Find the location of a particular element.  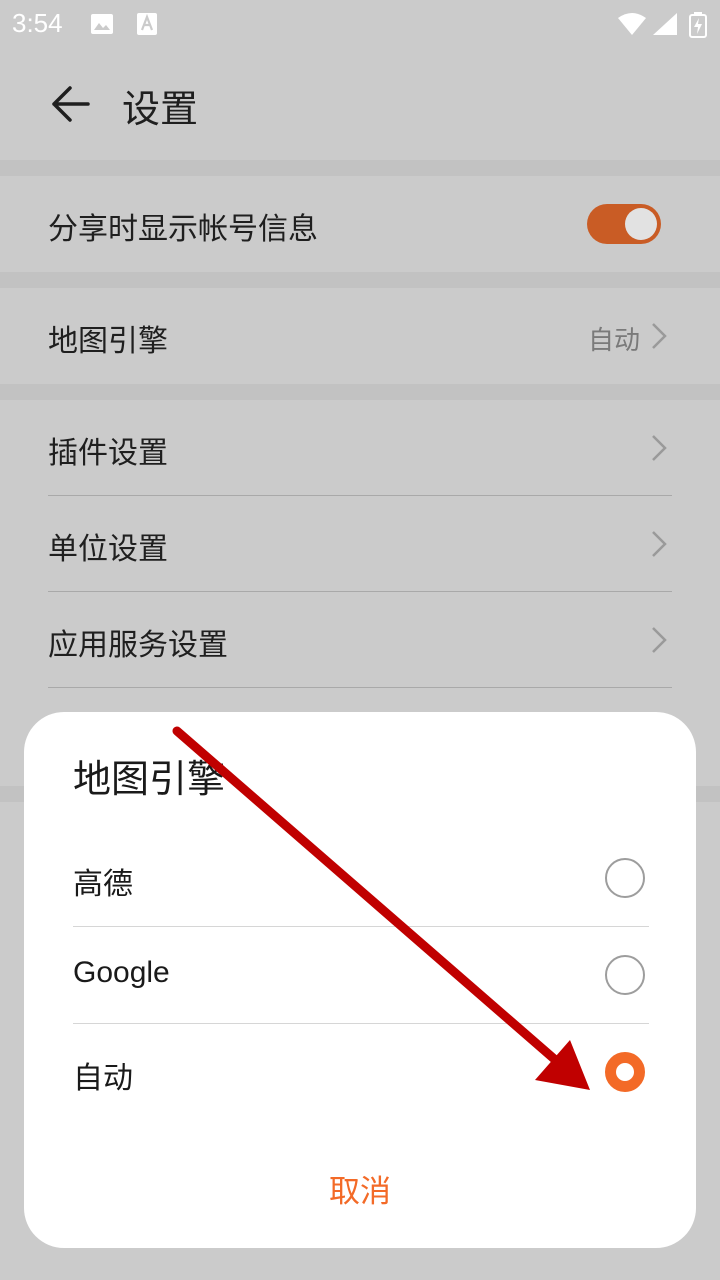

option-label: 自动 is located at coordinates (103, 1078).